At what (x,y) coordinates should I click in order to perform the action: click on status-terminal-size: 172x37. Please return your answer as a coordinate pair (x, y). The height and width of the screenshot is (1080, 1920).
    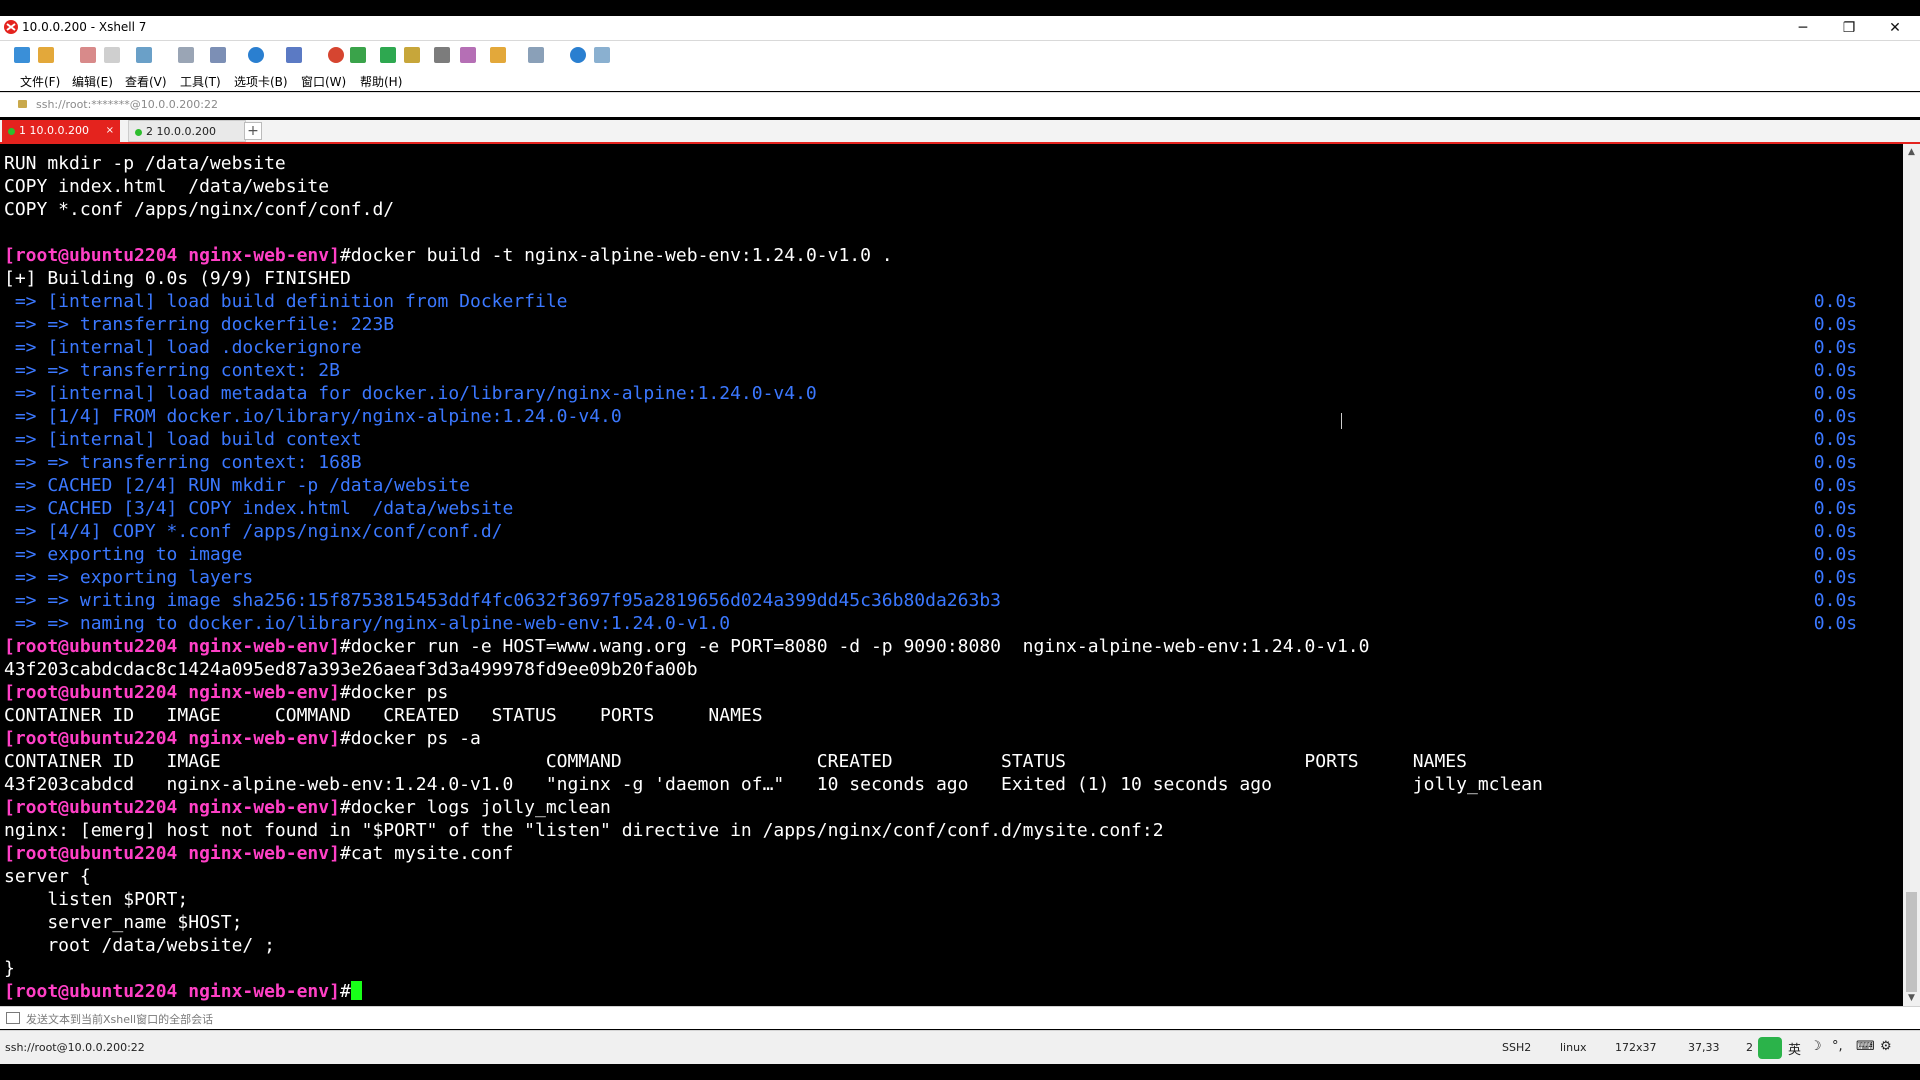
    Looking at the image, I should click on (1636, 1047).